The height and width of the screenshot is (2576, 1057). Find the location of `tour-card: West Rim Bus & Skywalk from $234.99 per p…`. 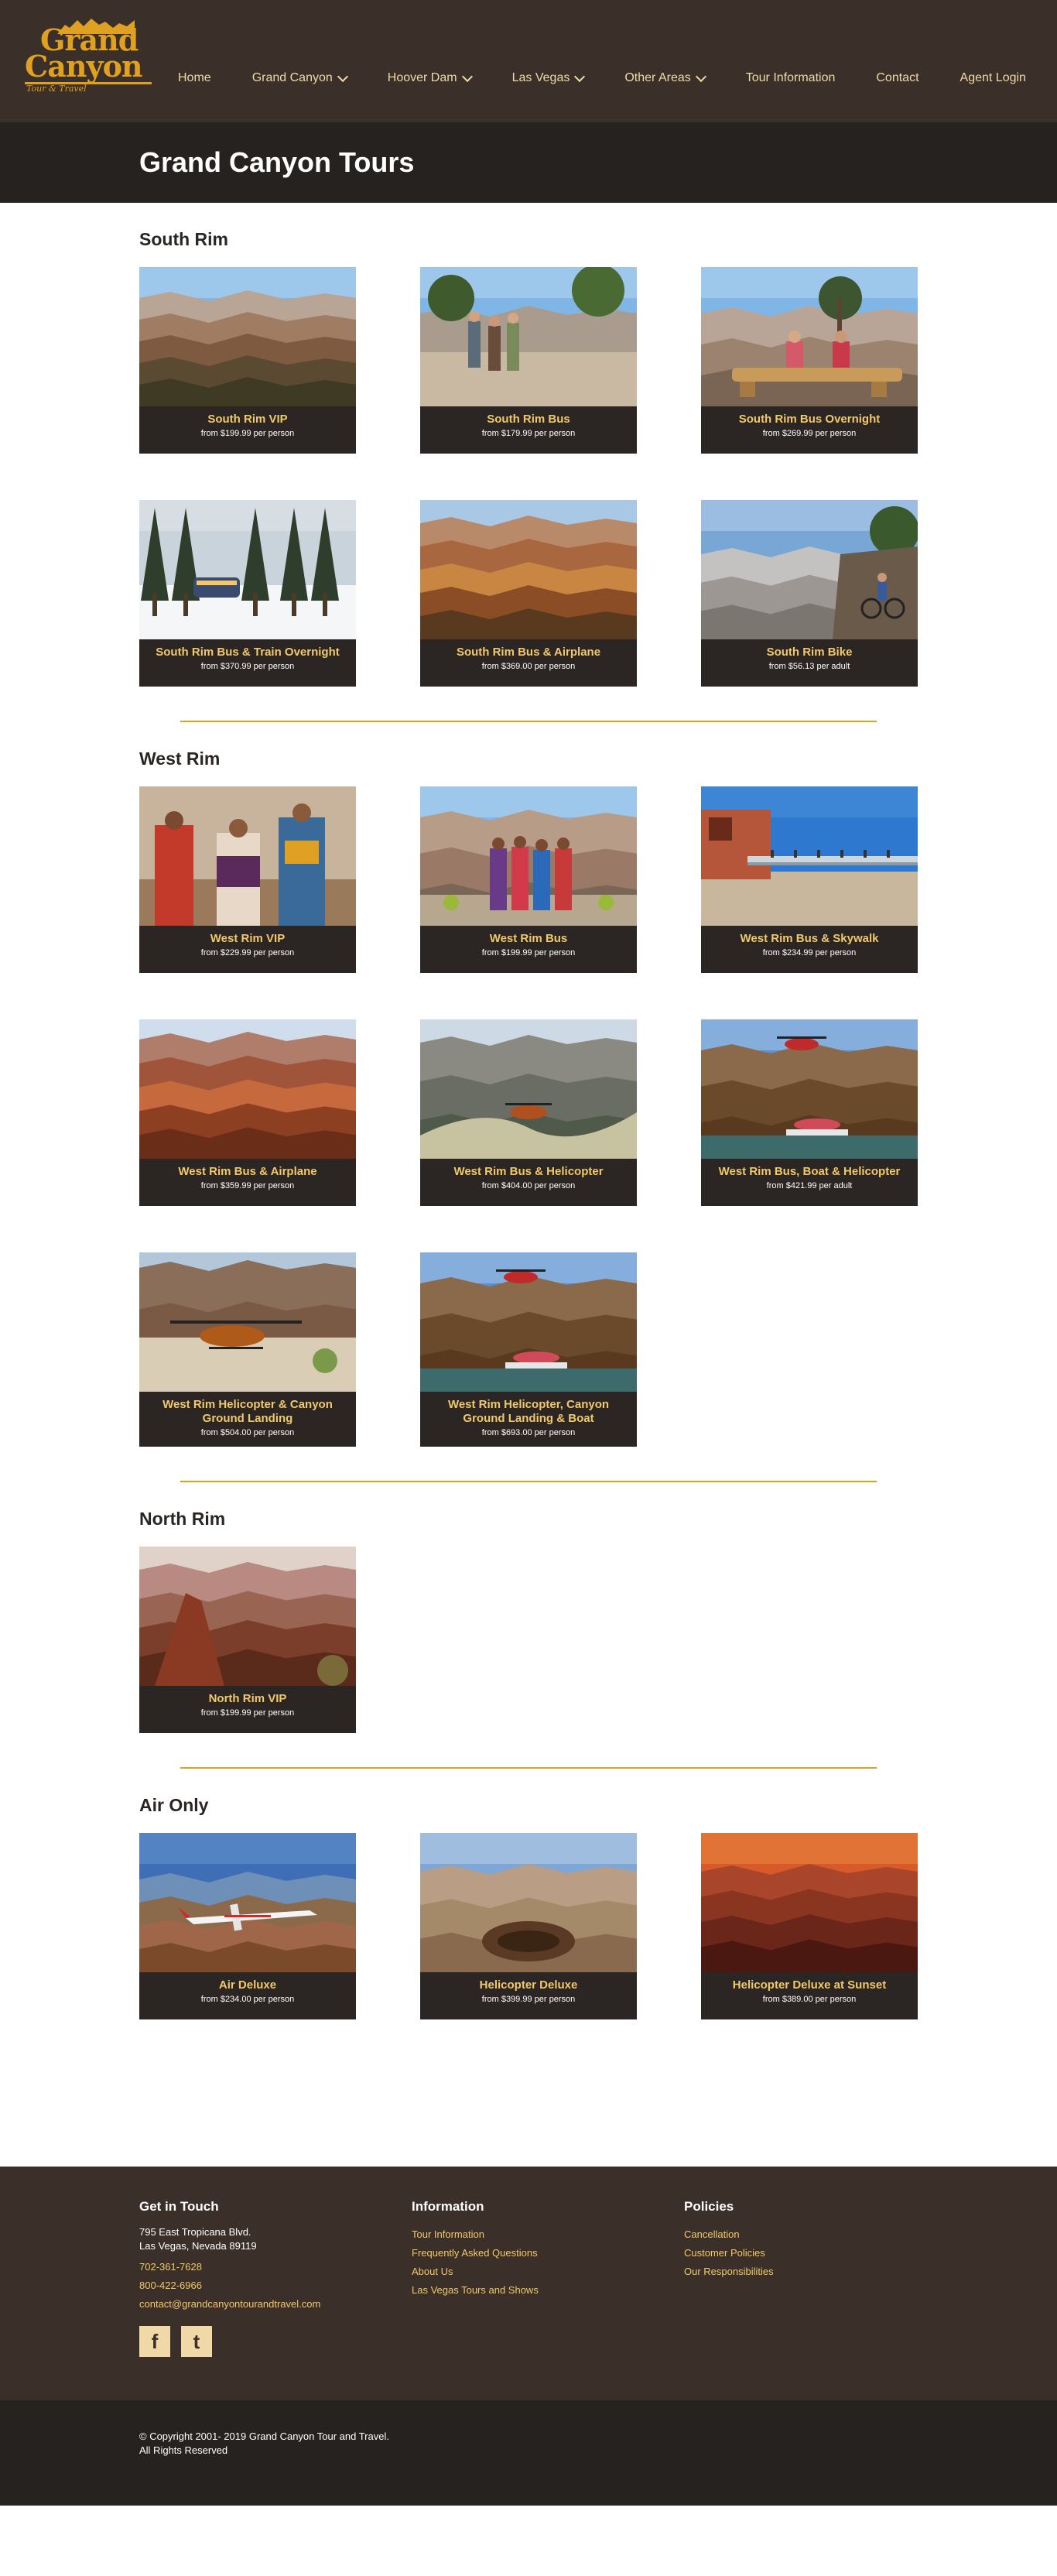

tour-card: West Rim Bus & Skywalk from $234.99 per p… is located at coordinates (809, 879).